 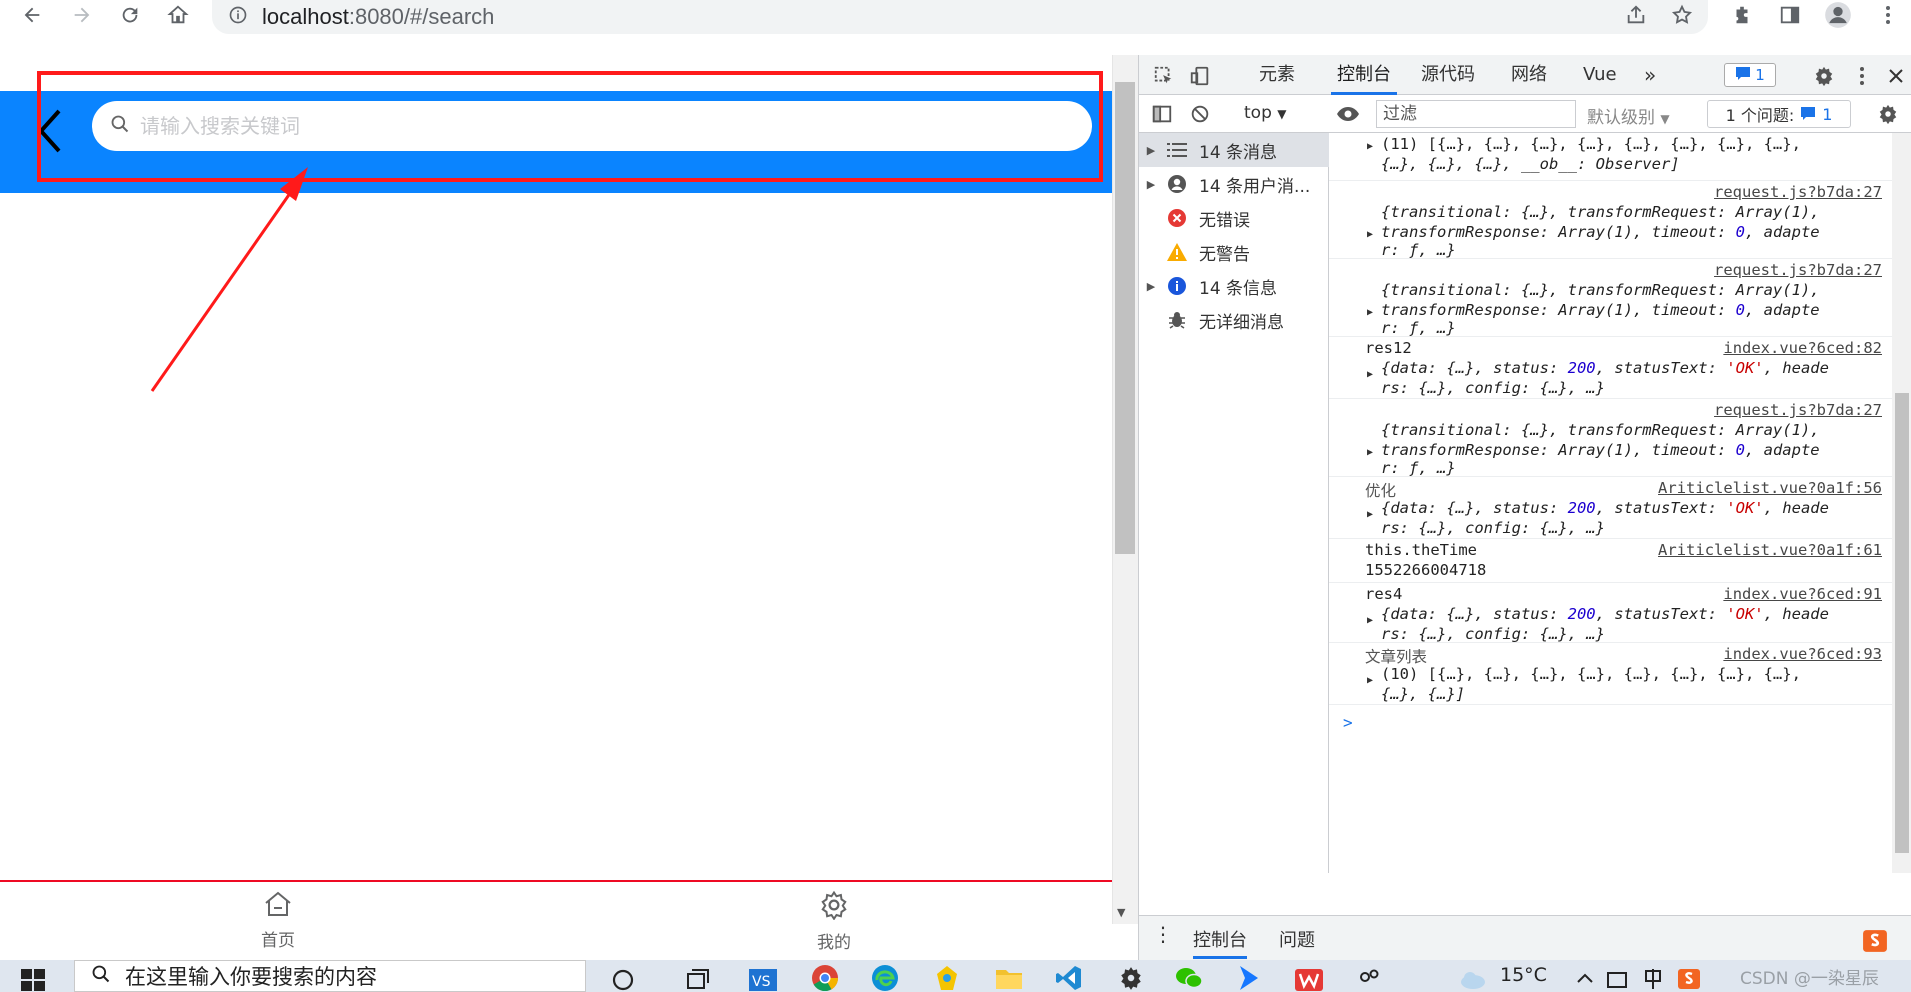 I want to click on chrome-icon, so click(x=825, y=978).